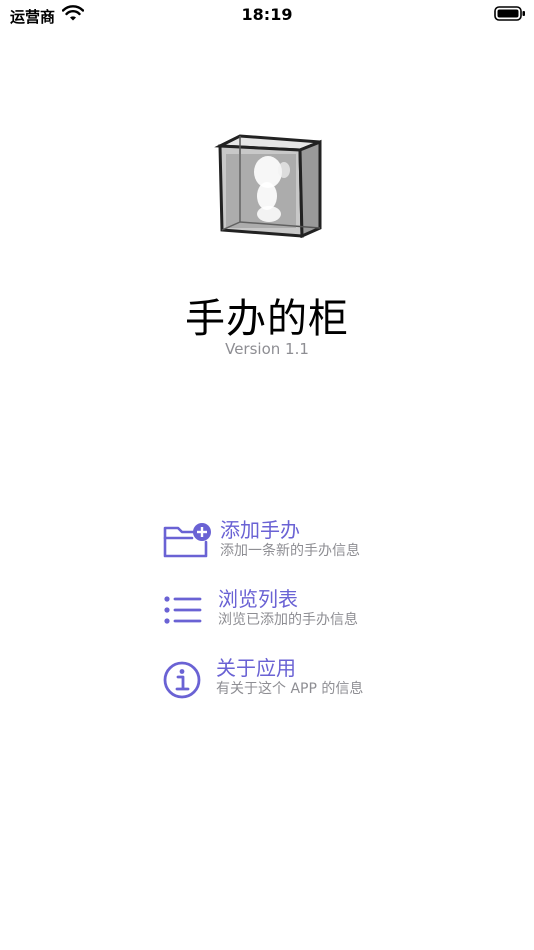  I want to click on status-time: 18:19, so click(267, 14).